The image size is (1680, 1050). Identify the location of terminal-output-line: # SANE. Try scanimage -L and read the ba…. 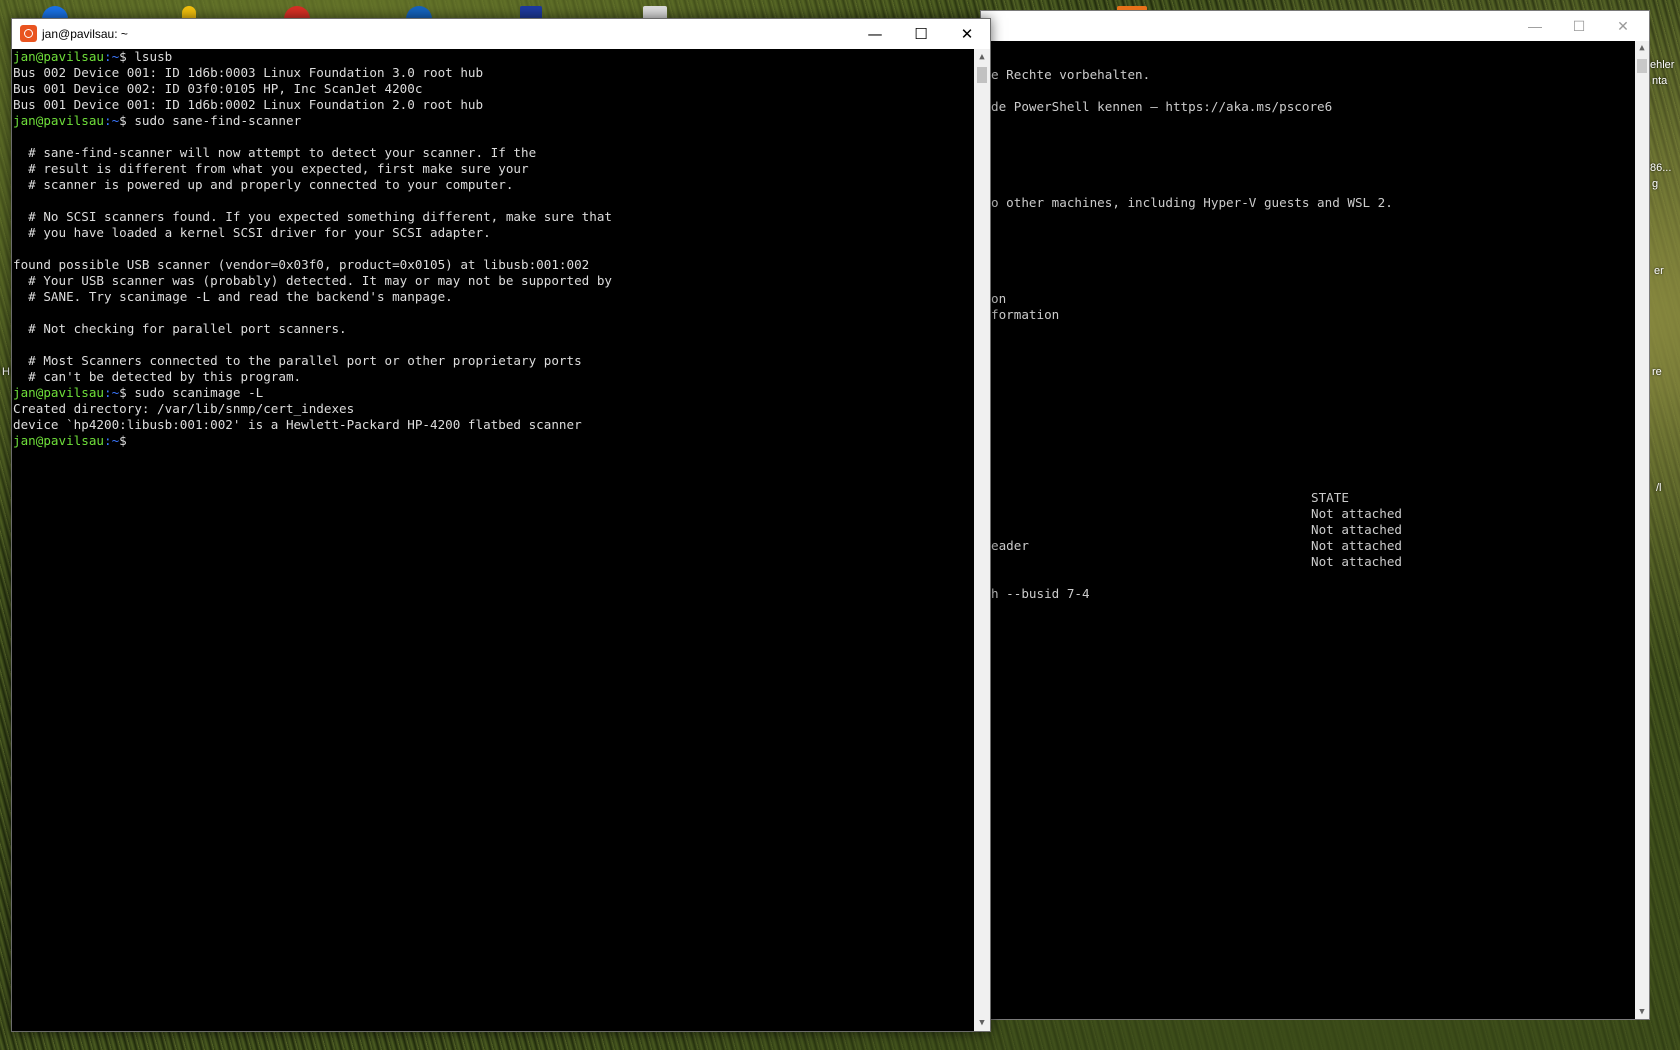
(233, 296).